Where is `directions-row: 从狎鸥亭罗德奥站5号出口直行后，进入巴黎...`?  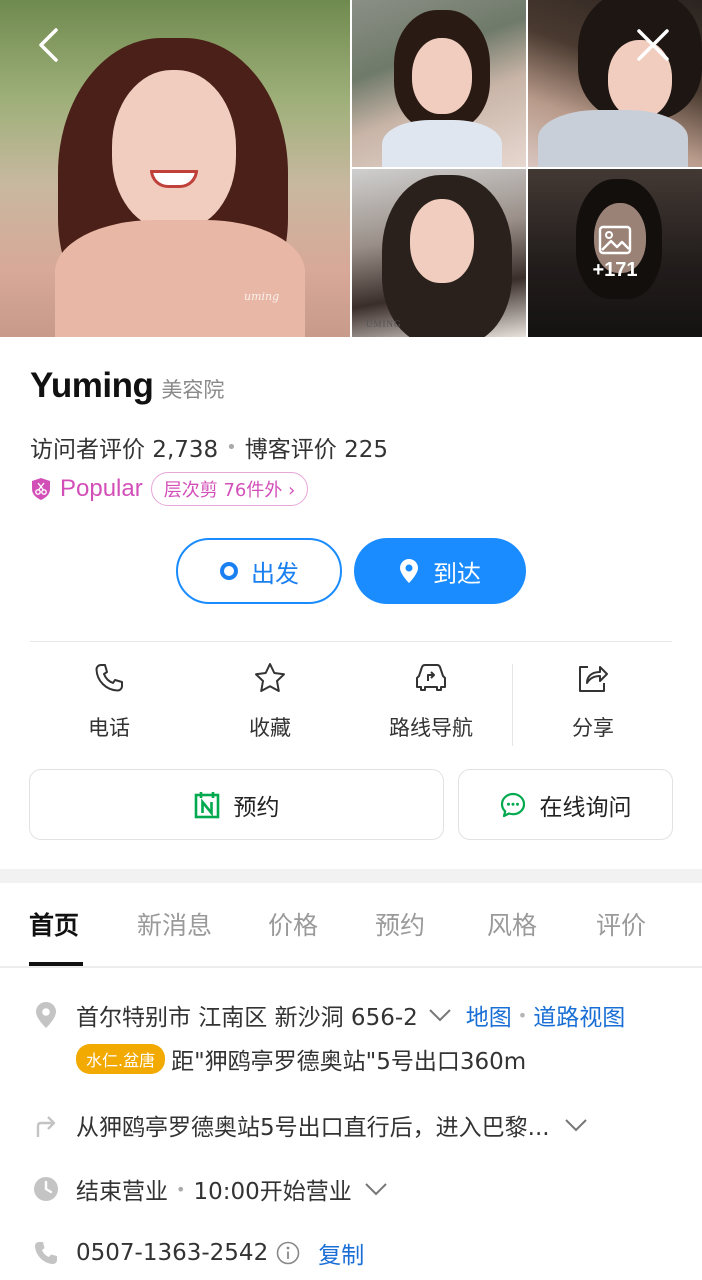 directions-row: 从狎鸥亭罗德奥站5号出口直行后，进入巴黎... is located at coordinates (309, 1125).